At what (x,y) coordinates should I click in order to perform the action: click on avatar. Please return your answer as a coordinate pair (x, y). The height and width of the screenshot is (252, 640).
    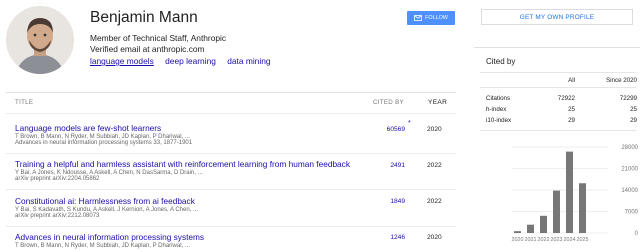
    Looking at the image, I should click on (40, 40).